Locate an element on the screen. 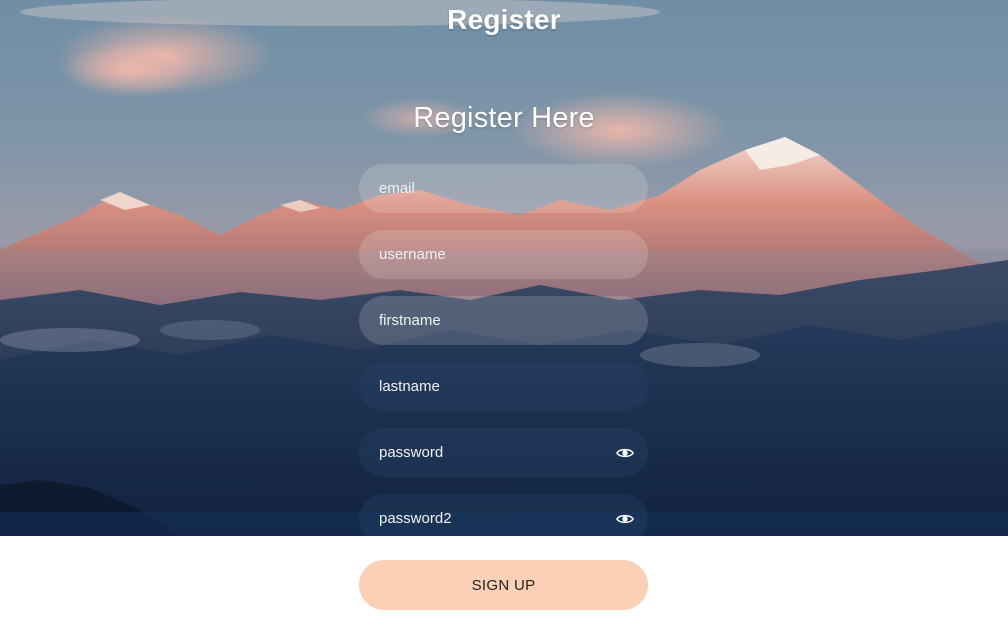 Image resolution: width=1008 pixels, height=625 pixels. email-input is located at coordinates (503, 188).